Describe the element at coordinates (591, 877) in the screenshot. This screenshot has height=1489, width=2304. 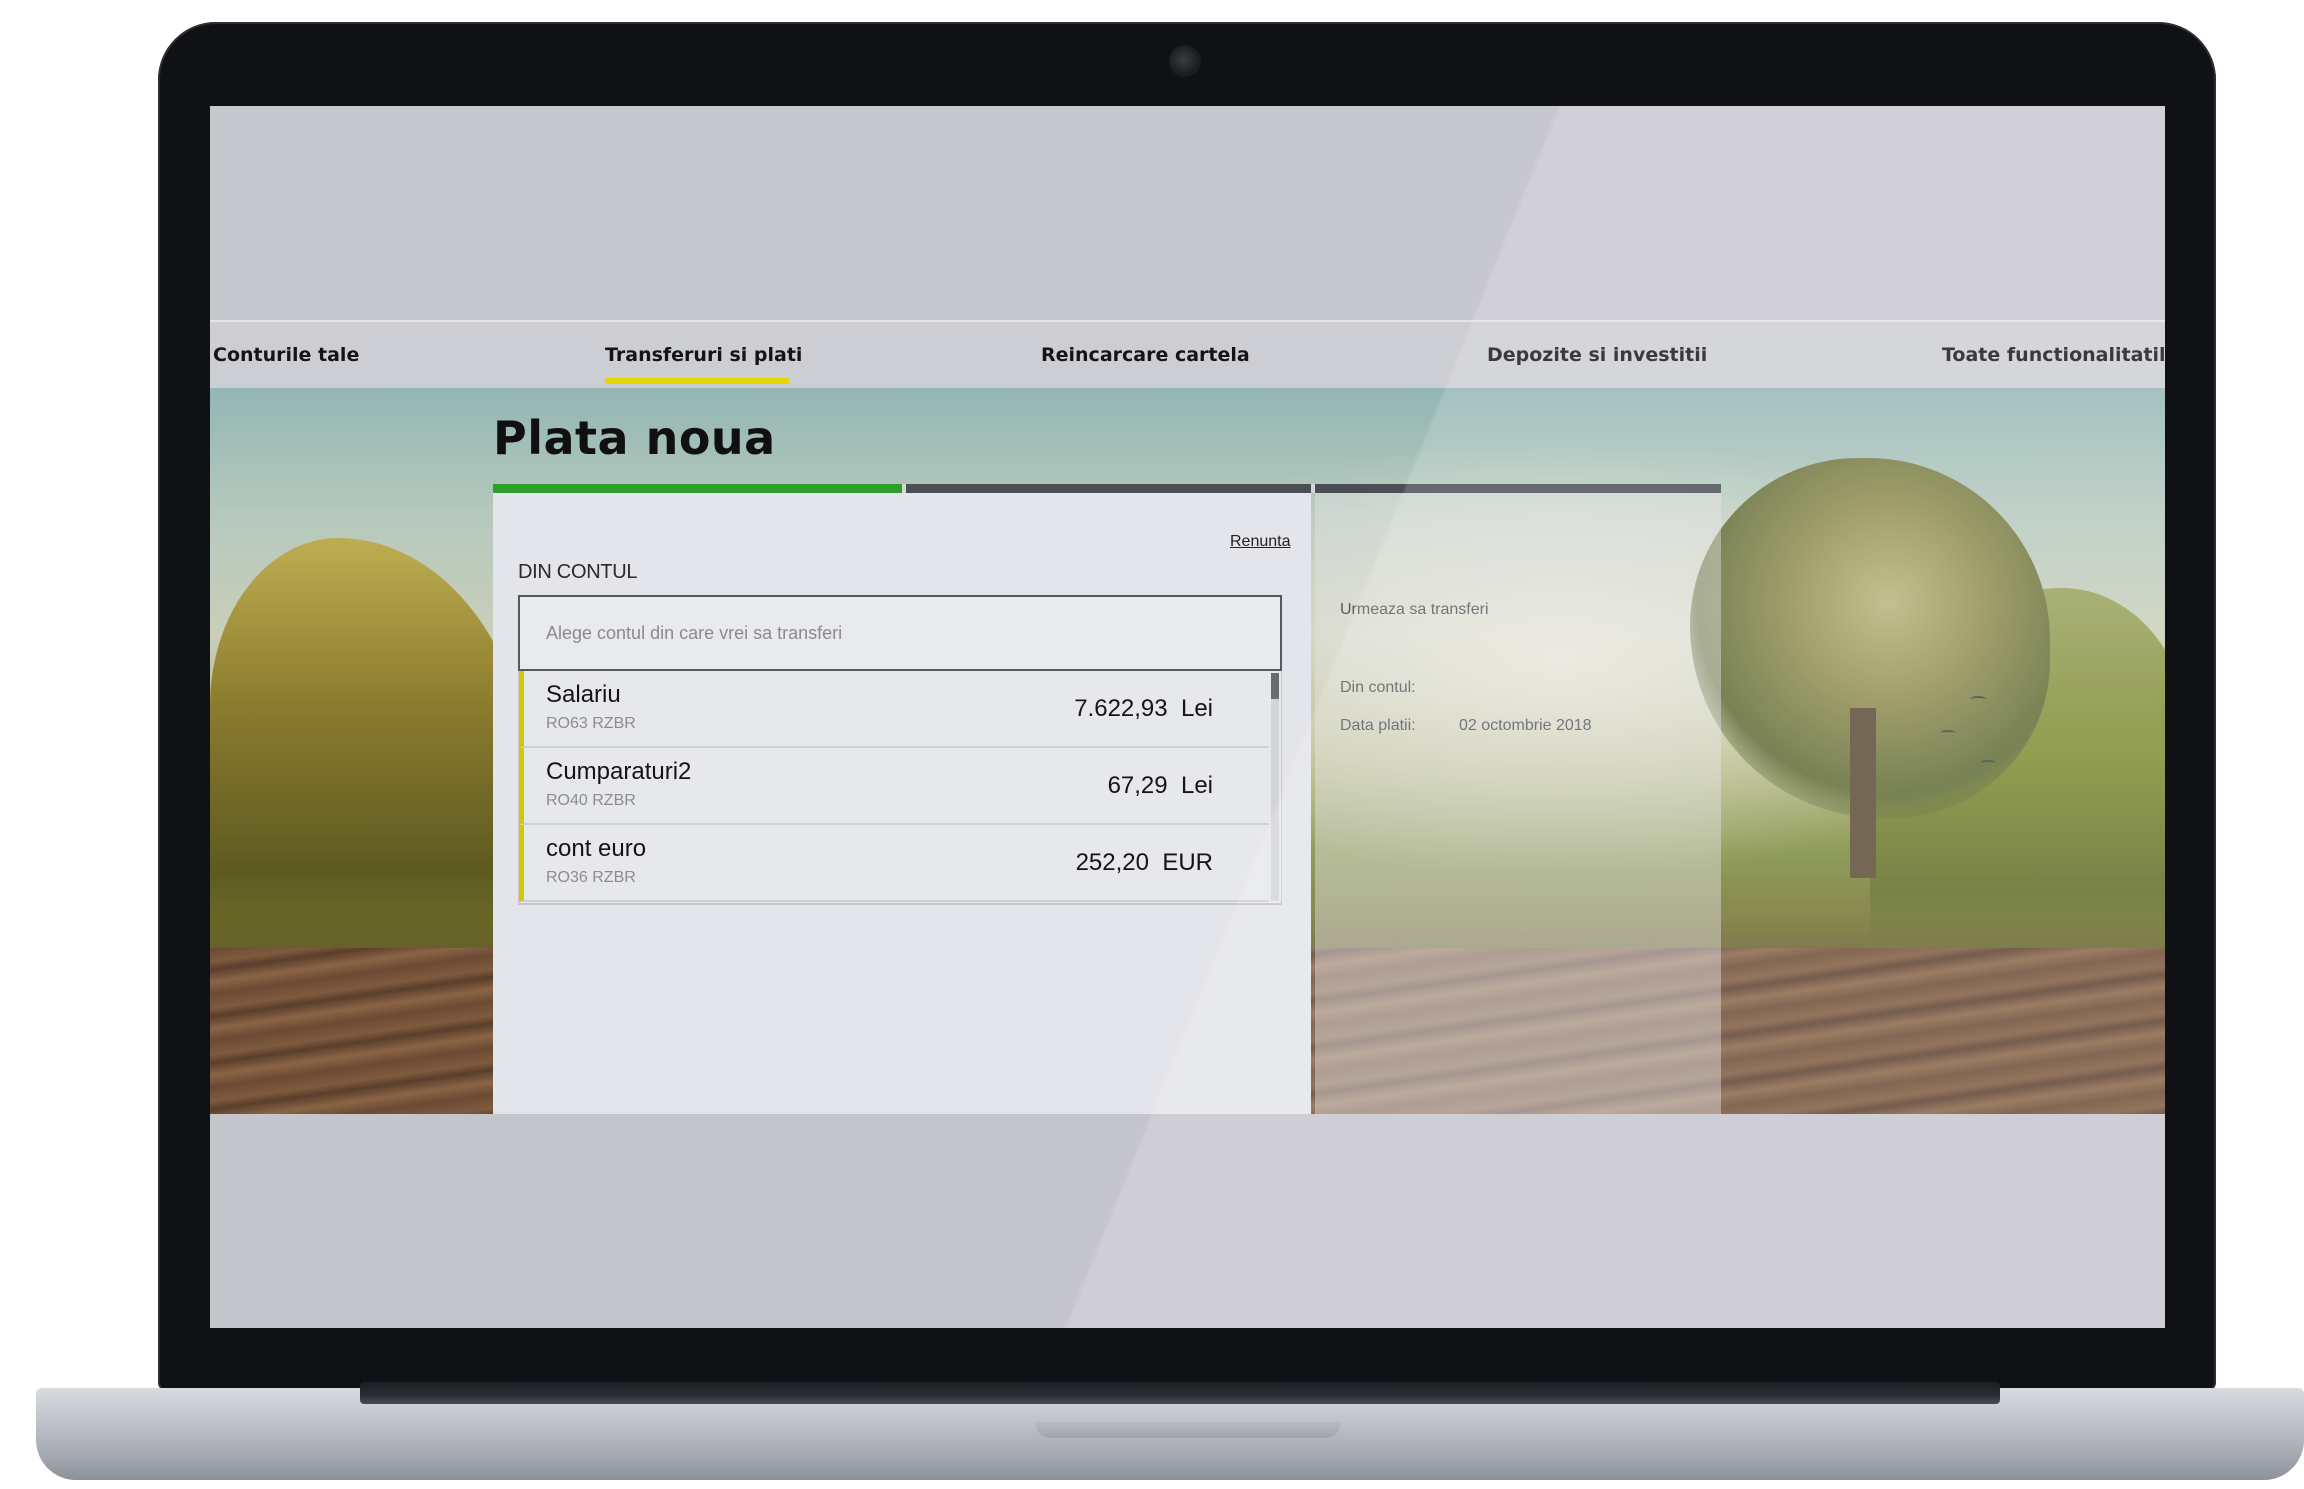
I see `account-iban: RO36 RZBR` at that location.